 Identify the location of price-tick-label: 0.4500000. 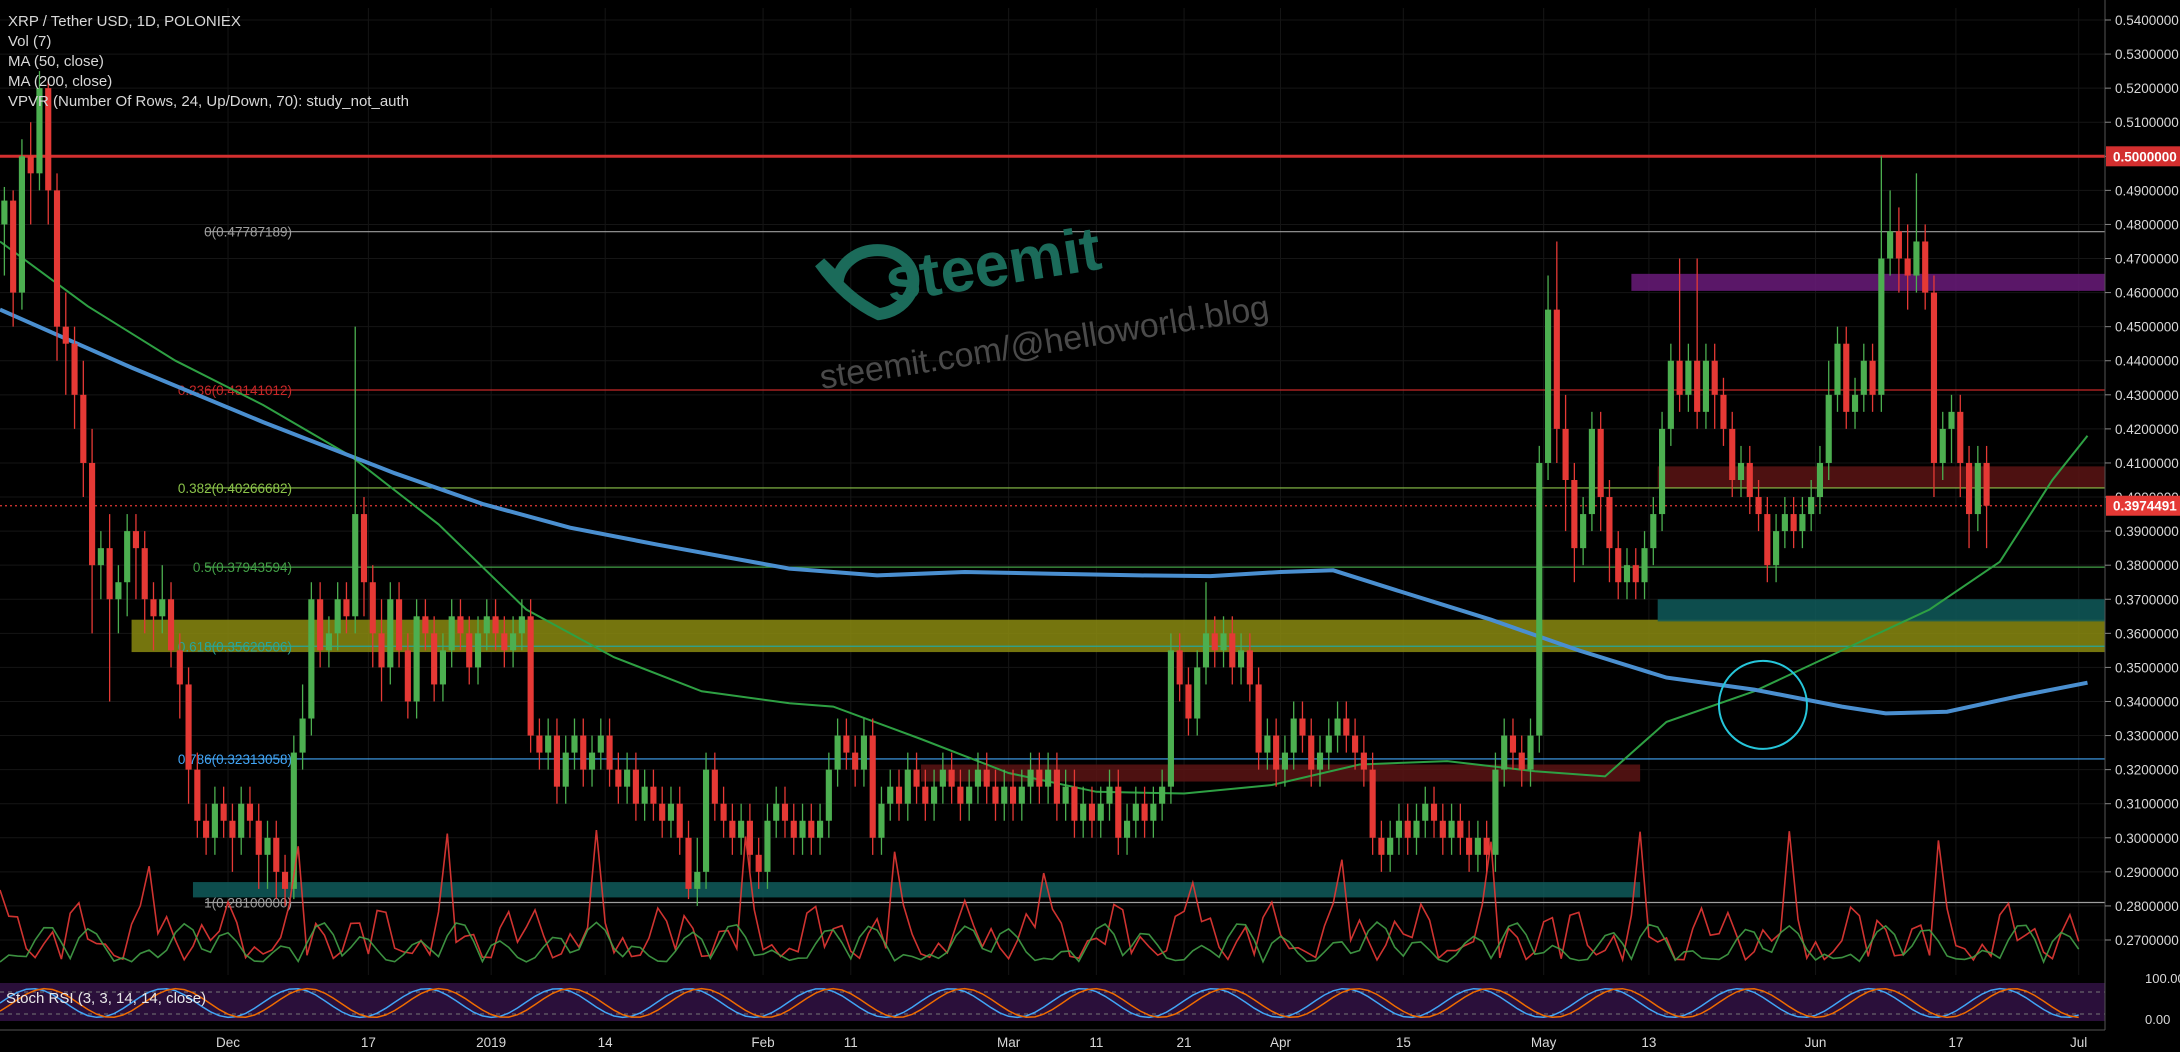
(2147, 327).